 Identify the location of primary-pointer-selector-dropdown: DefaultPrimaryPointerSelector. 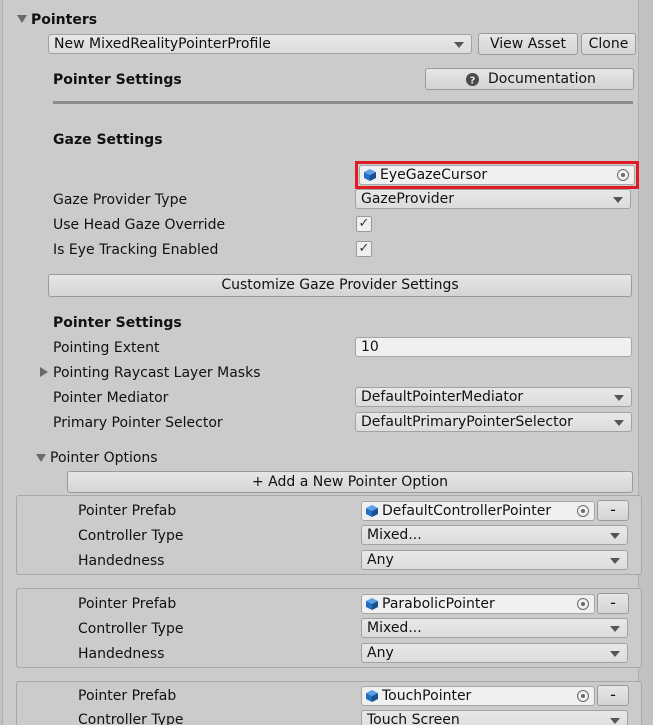
(493, 422).